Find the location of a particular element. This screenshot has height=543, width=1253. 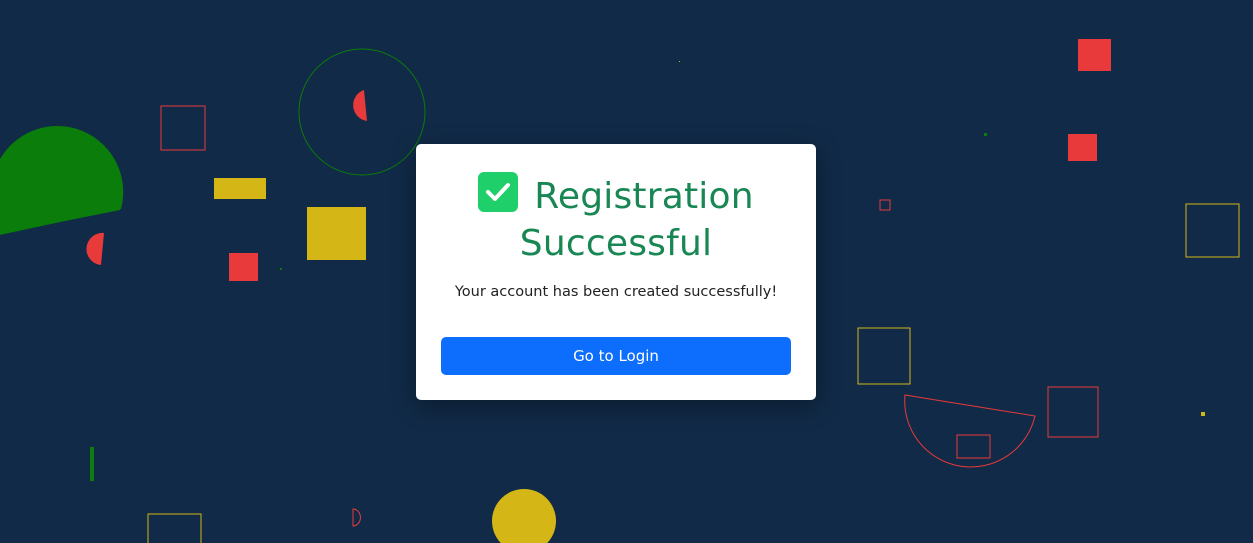

yellow-dot-right is located at coordinates (1203, 414).